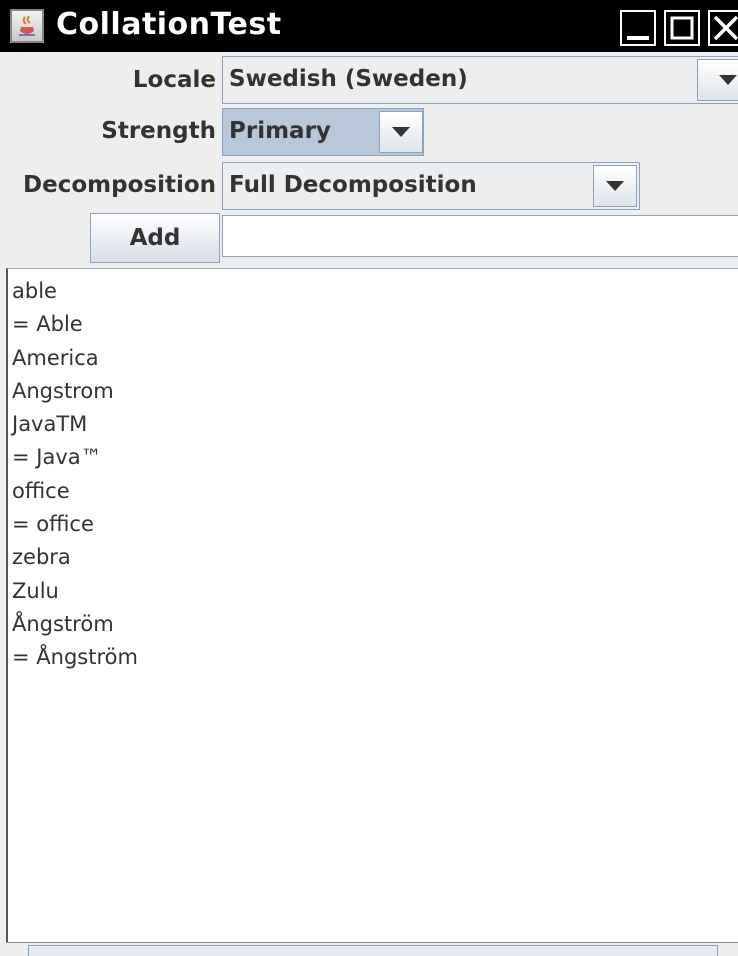  What do you see at coordinates (158, 131) in the screenshot?
I see `strength-label: Strength` at bounding box center [158, 131].